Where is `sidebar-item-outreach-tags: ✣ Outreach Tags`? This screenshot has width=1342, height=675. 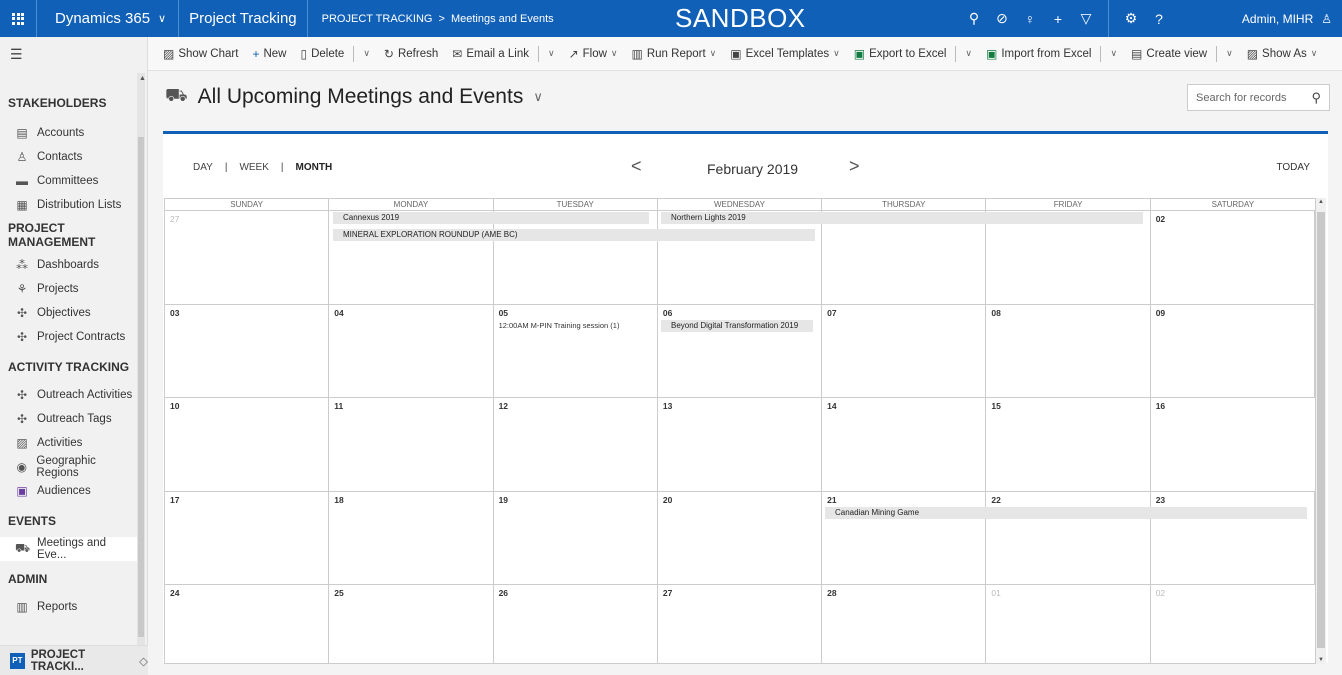 sidebar-item-outreach-tags: ✣ Outreach Tags is located at coordinates (68, 419).